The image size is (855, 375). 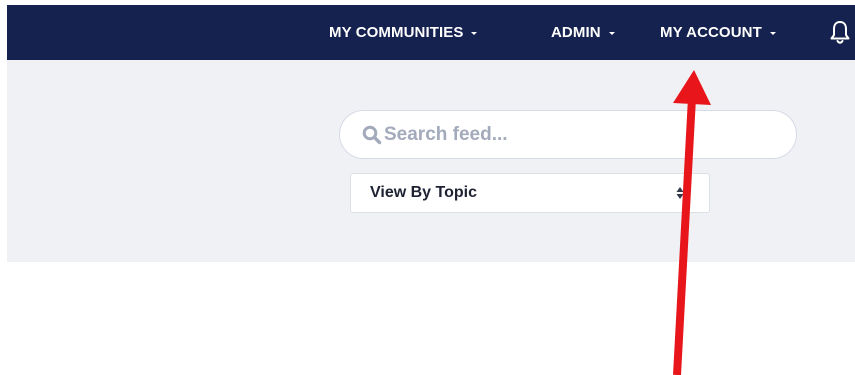 What do you see at coordinates (423, 192) in the screenshot?
I see `topic-select-value: View By Topic` at bounding box center [423, 192].